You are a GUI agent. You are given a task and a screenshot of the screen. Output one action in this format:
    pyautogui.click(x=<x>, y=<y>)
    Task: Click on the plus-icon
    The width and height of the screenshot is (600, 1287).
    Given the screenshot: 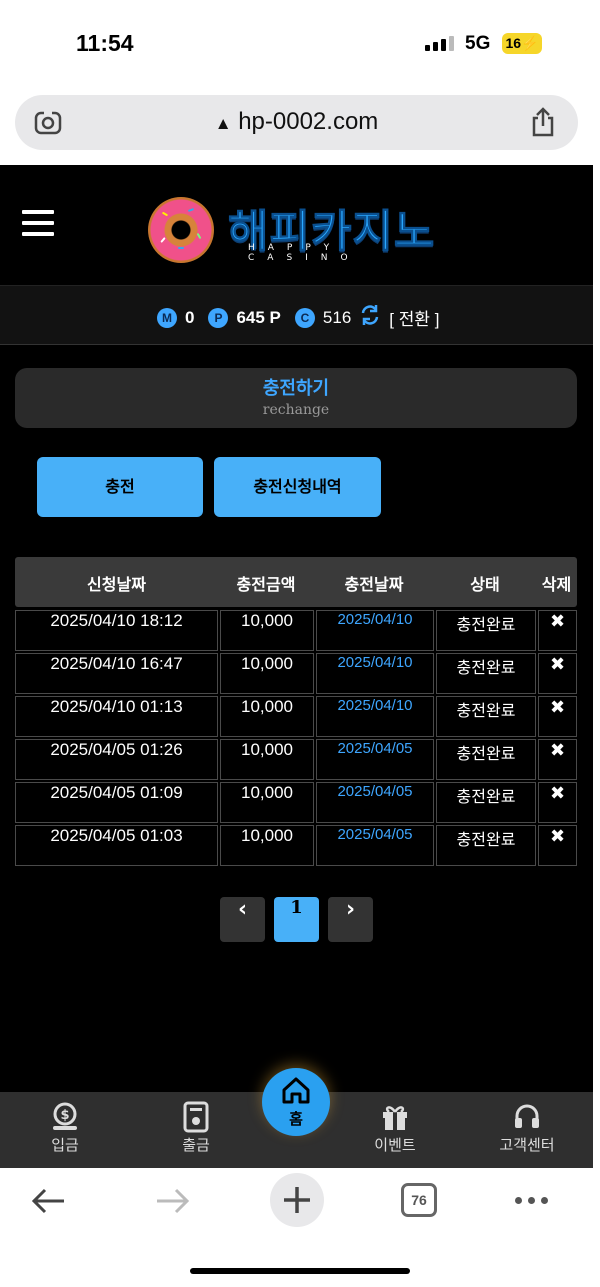 What is the action you would take?
    pyautogui.click(x=297, y=1200)
    